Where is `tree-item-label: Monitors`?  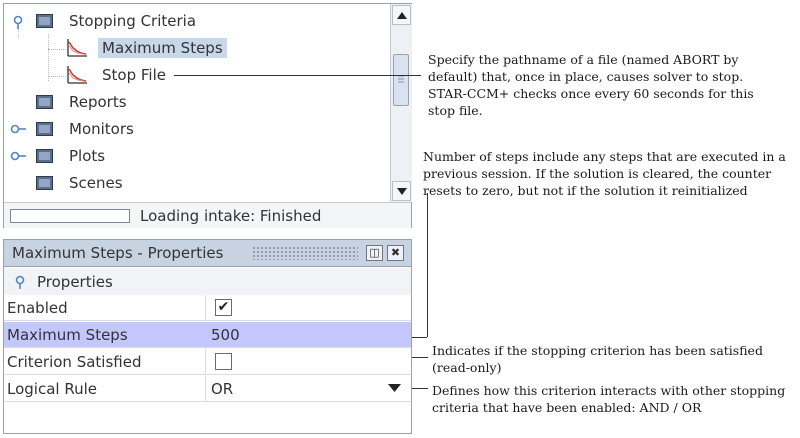 tree-item-label: Monitors is located at coordinates (101, 129).